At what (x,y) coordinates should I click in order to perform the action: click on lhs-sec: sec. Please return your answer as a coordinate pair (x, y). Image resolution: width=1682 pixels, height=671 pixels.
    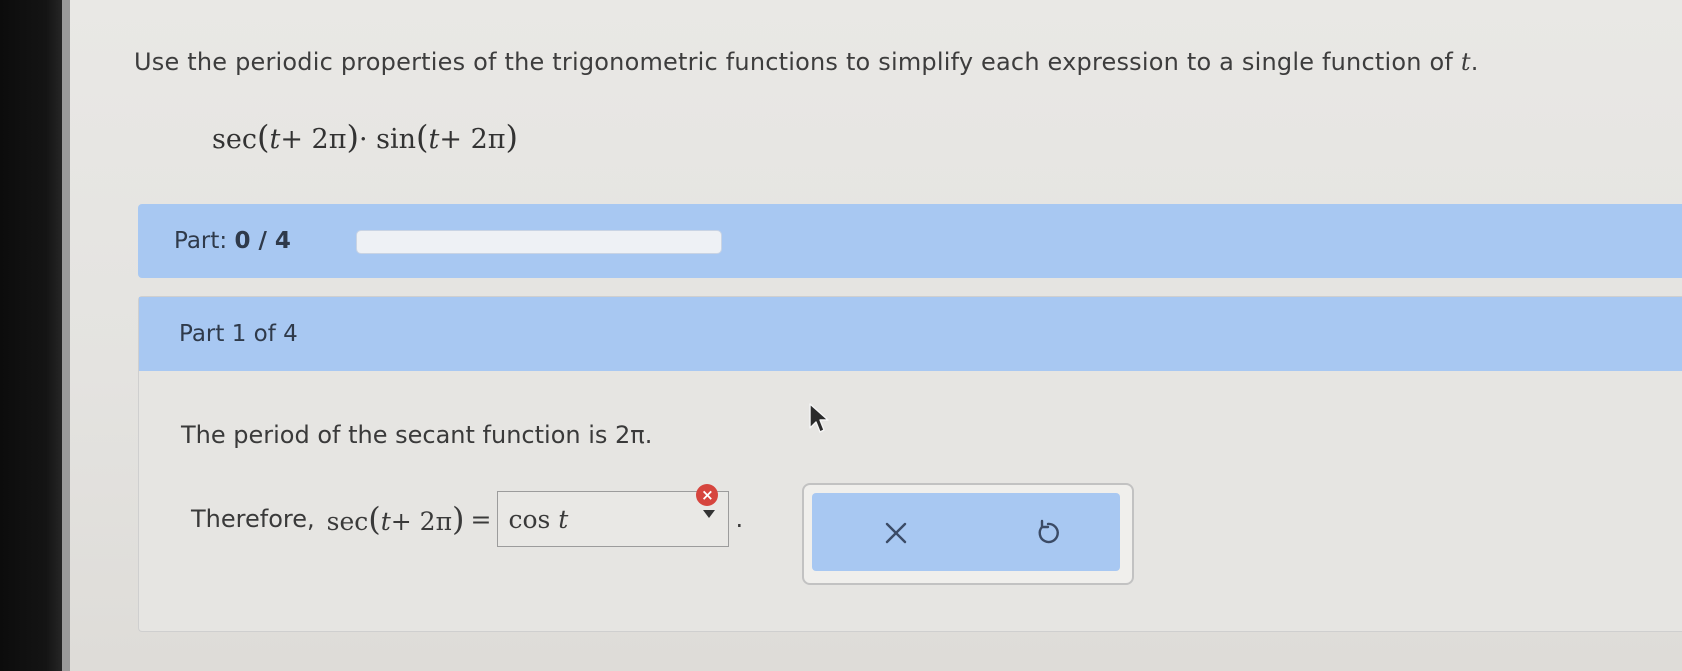
    Looking at the image, I should click on (347, 521).